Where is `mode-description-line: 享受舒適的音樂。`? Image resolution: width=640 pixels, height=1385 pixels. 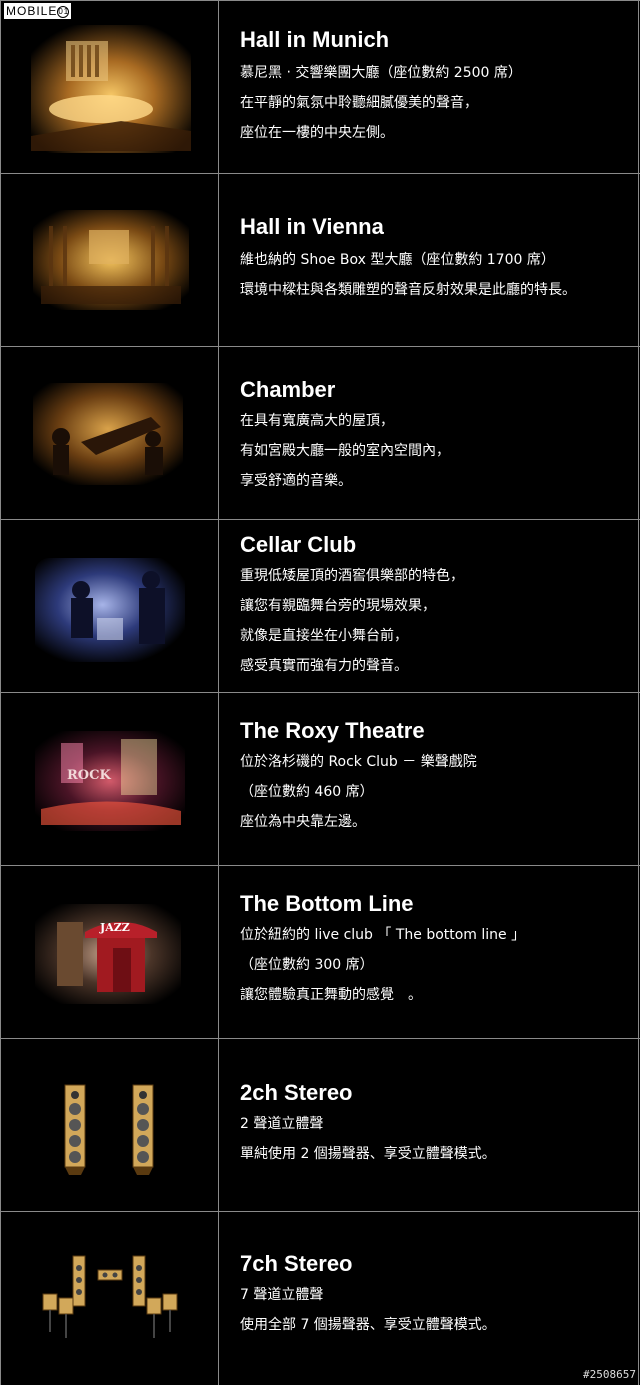
mode-description-line: 享受舒適的音樂。 is located at coordinates (296, 481).